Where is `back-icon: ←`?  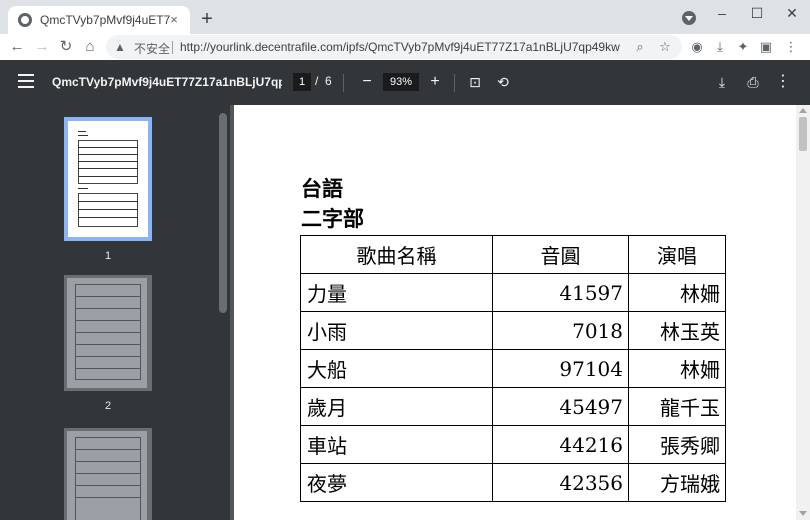
back-icon: ← is located at coordinates (17, 47).